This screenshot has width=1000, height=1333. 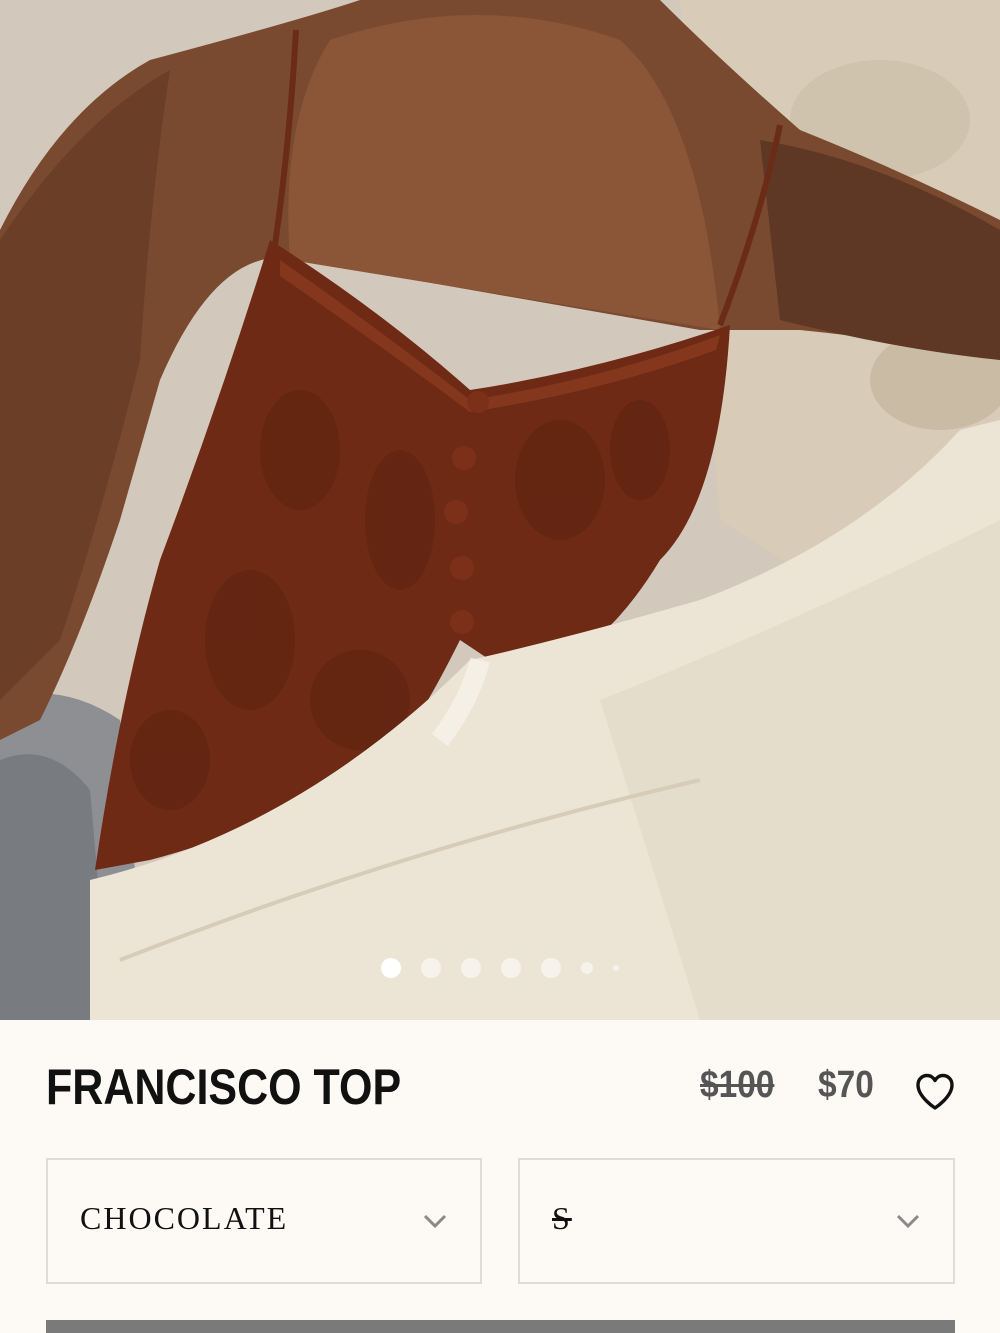 I want to click on add-to-cart-button, so click(x=500, y=1326).